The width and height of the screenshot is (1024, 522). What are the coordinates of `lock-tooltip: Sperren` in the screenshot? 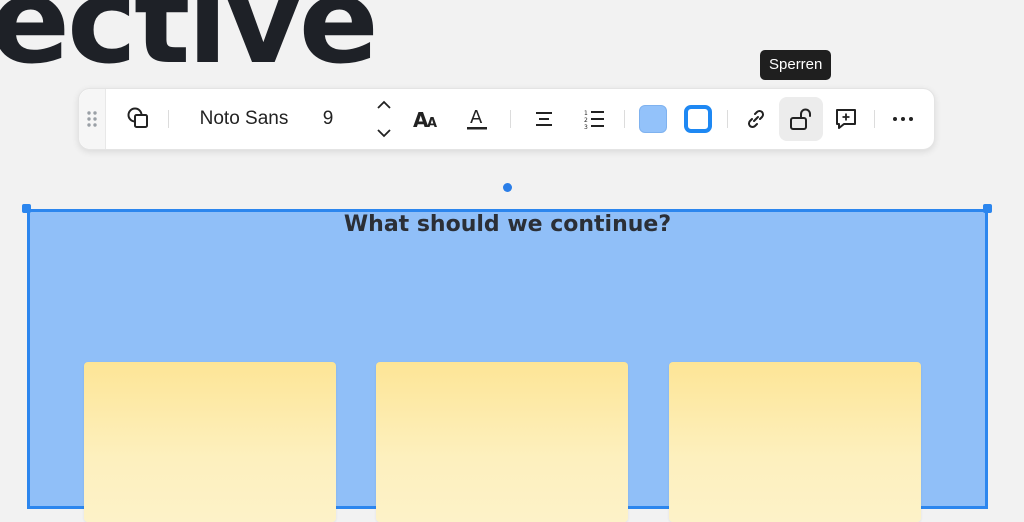 It's located at (796, 65).